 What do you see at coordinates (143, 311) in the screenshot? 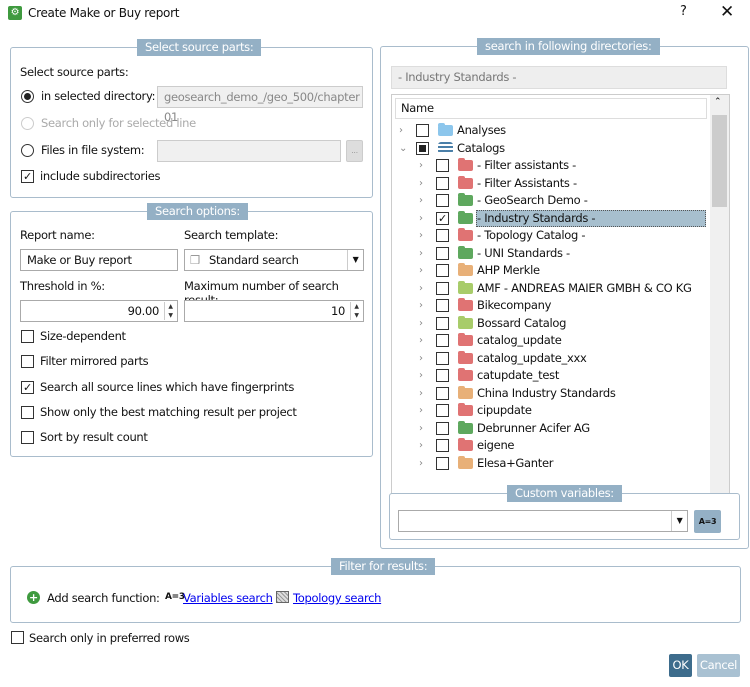
I see `threshold-value: 90.00` at bounding box center [143, 311].